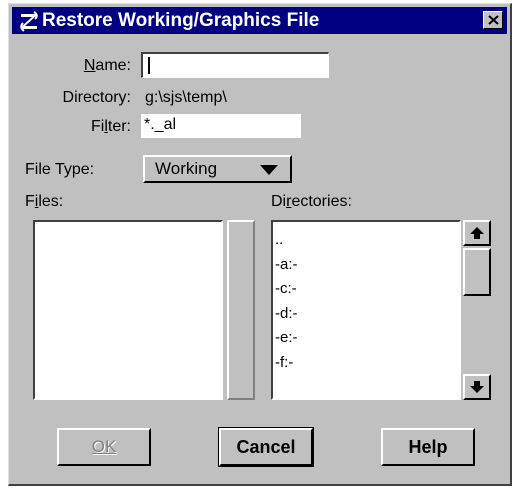 The image size is (520, 488). Describe the element at coordinates (311, 201) in the screenshot. I see `directories-label: Directories:` at that location.